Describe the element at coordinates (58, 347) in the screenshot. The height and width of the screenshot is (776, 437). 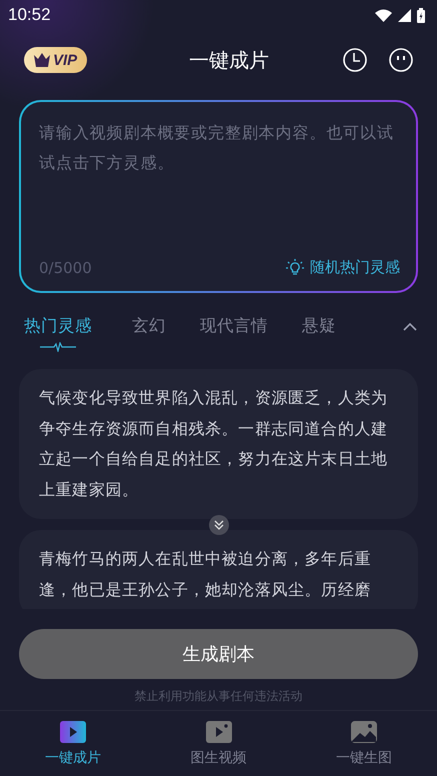
I see `pulse-line-icon` at that location.